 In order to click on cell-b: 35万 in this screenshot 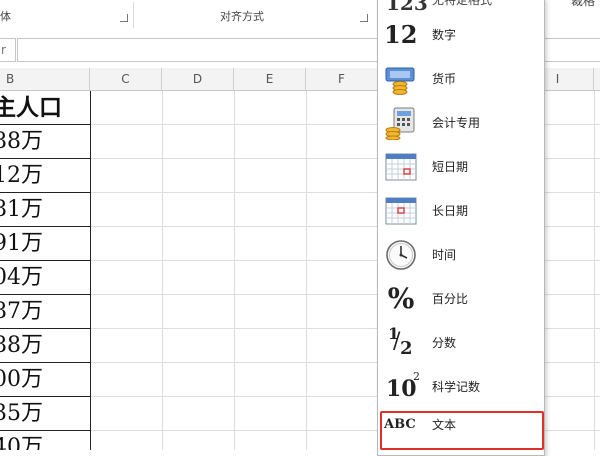, I will do `click(45, 414)`.